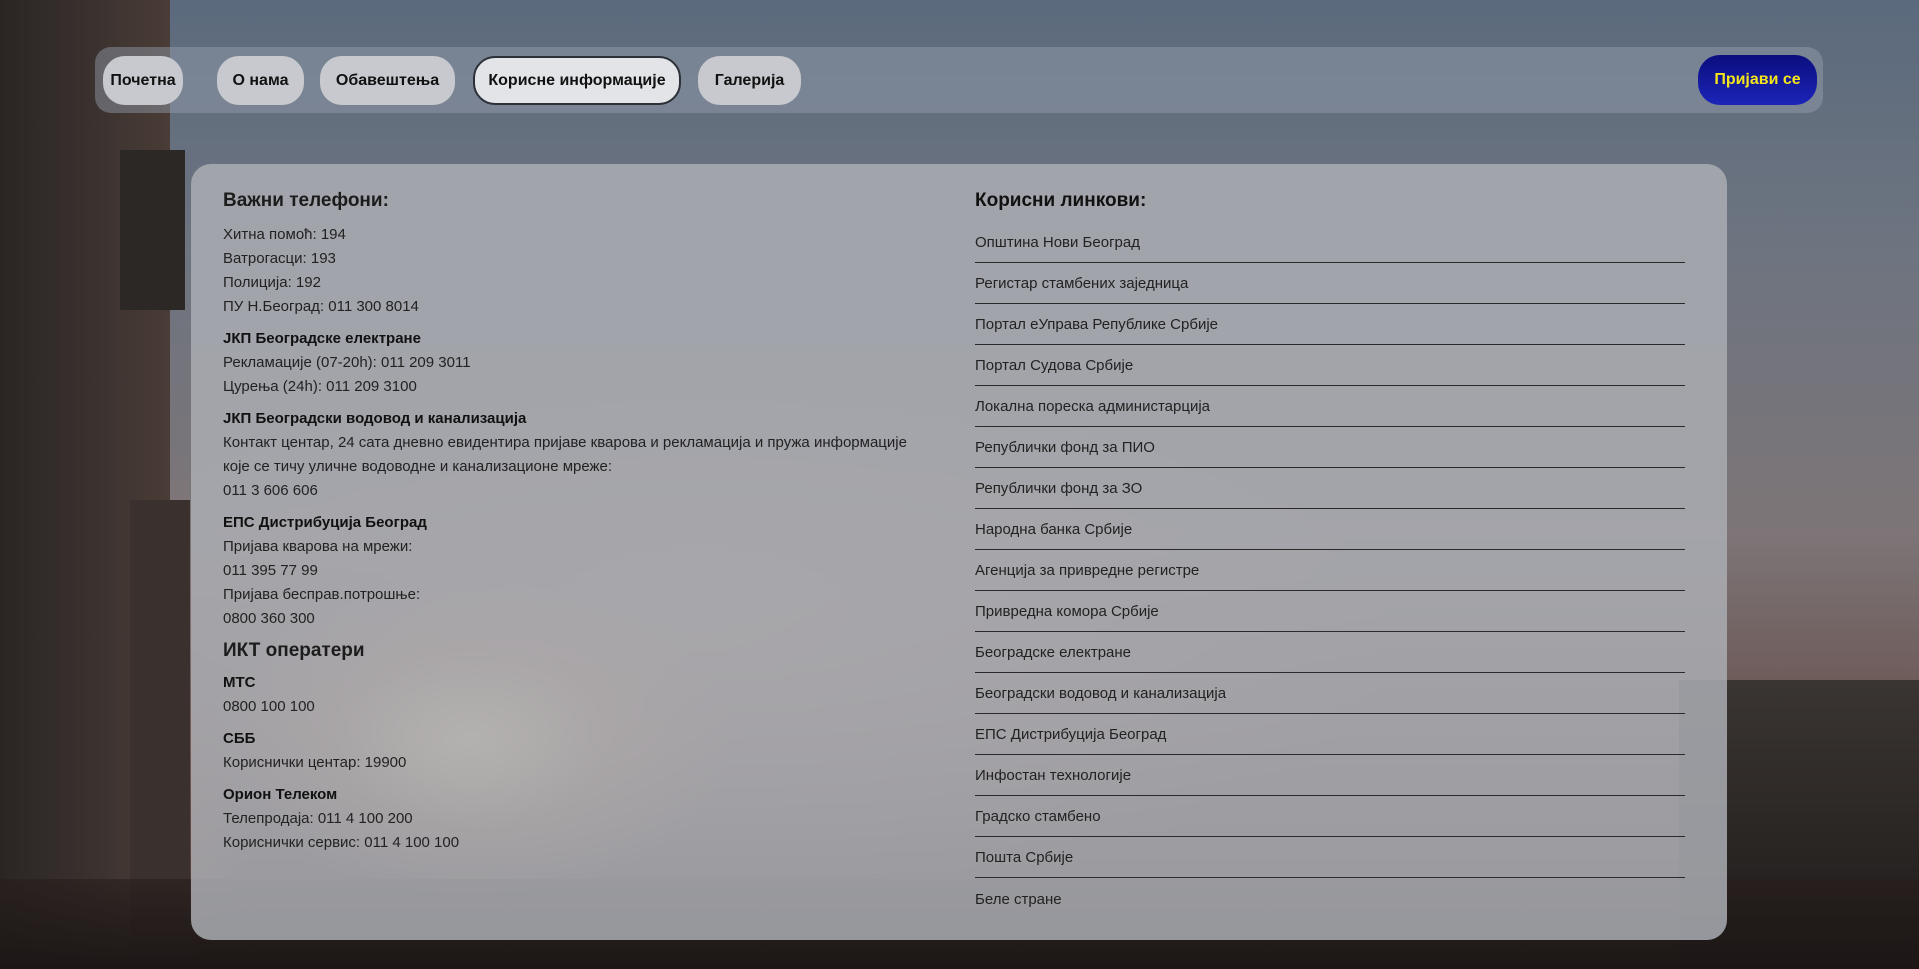 This screenshot has width=1919, height=969. I want to click on background-building-balcony, so click(152, 230).